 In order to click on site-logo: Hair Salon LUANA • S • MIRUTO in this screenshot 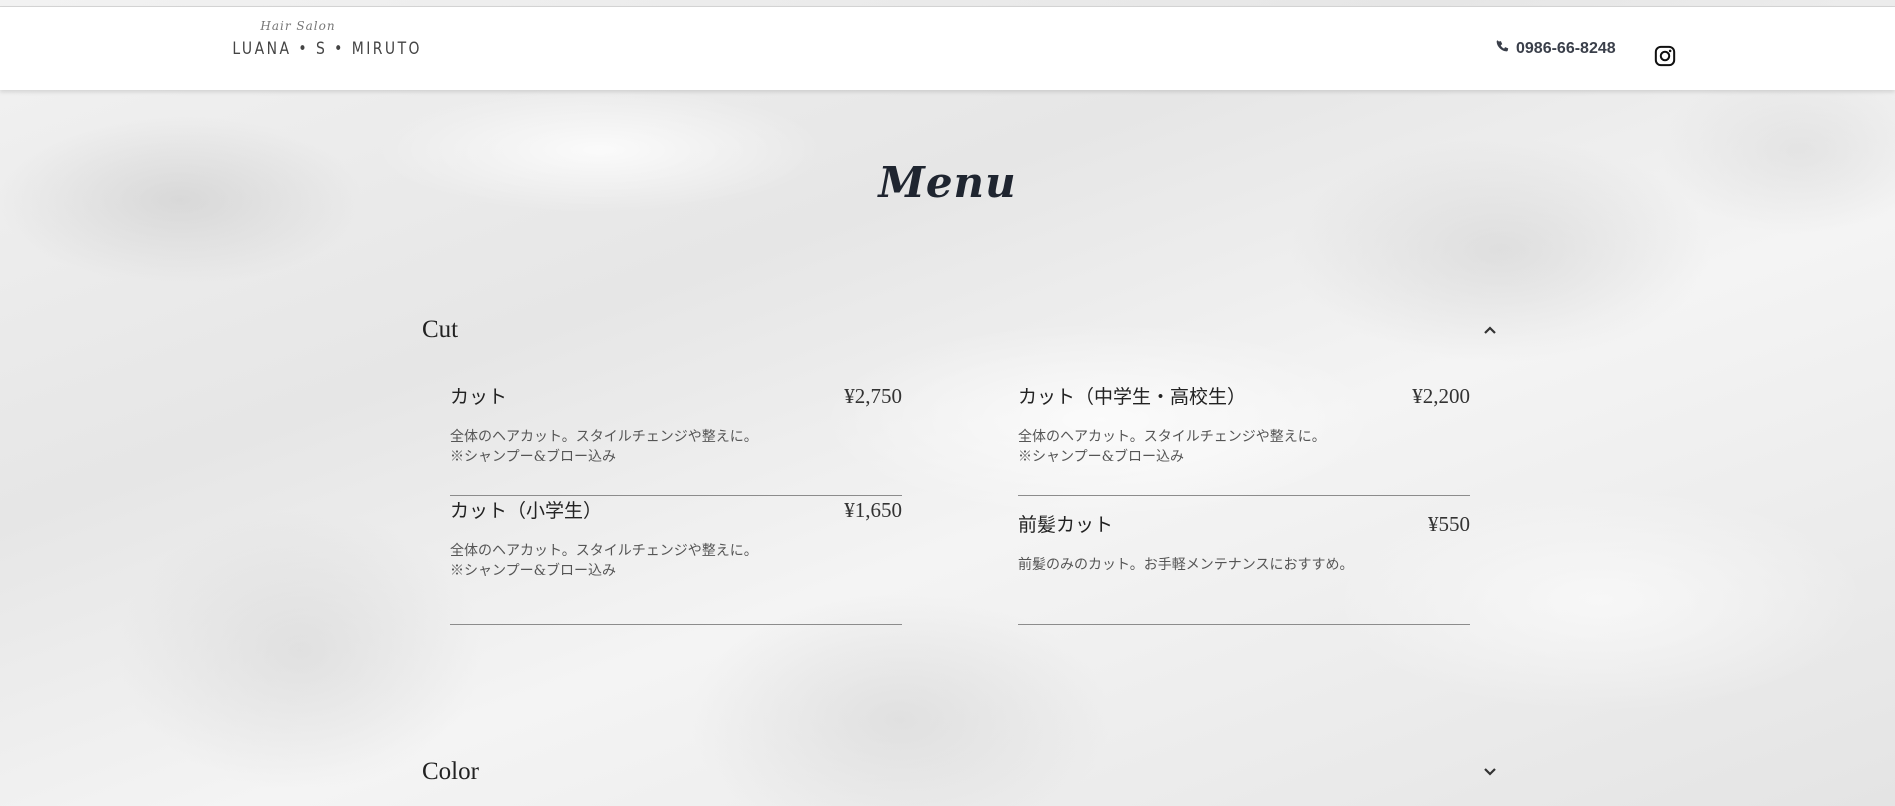, I will do `click(320, 39)`.